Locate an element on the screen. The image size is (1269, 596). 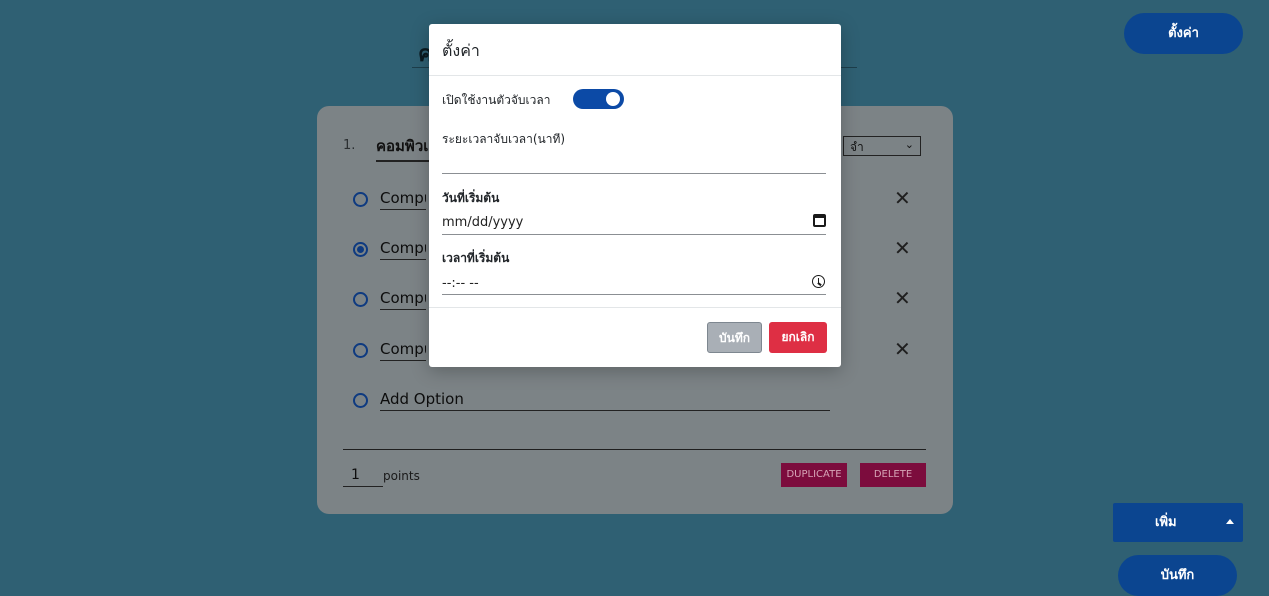
question-type-value: จำ is located at coordinates (857, 147).